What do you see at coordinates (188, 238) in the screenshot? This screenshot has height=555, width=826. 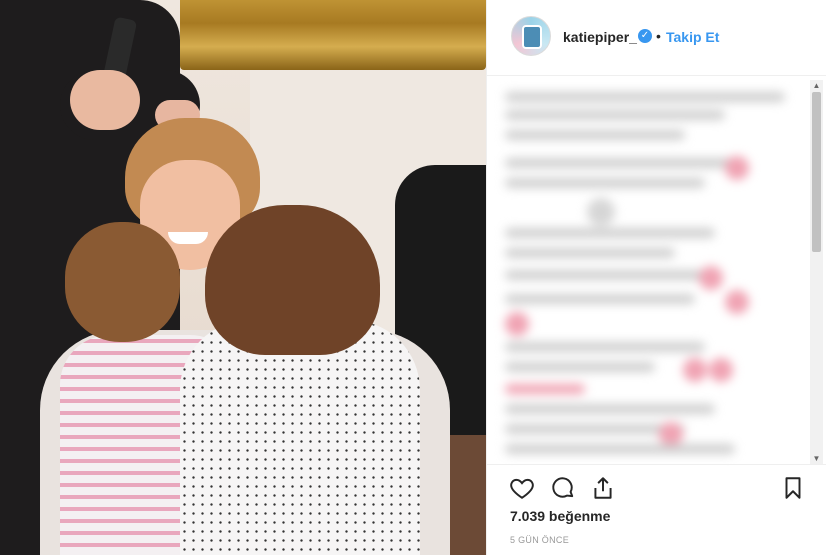 I see `photo-woman-smile` at bounding box center [188, 238].